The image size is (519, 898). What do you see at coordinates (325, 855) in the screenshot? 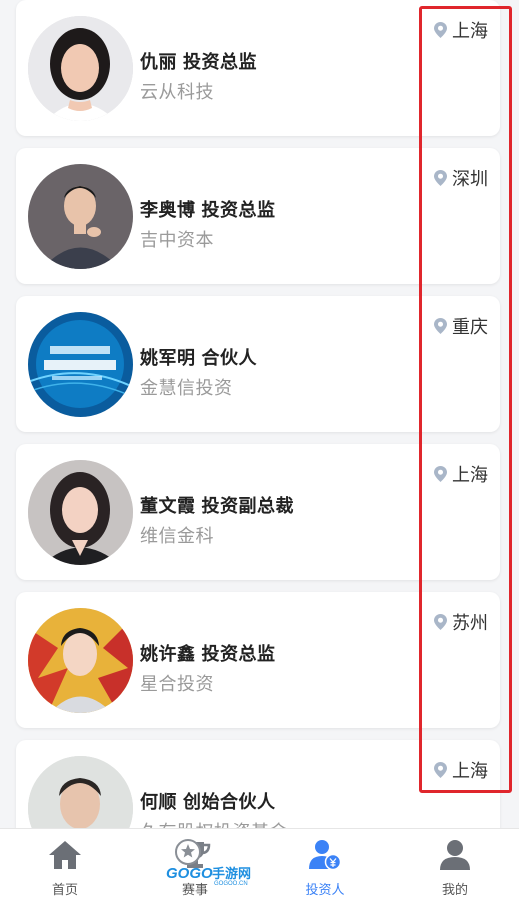
I see `investor-icon` at bounding box center [325, 855].